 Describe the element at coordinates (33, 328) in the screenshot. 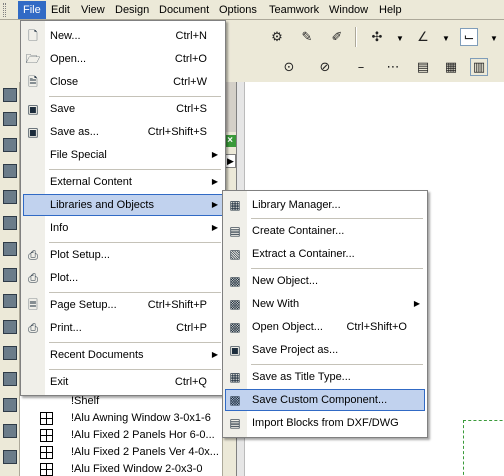

I see `printer-icon: ⎙` at that location.